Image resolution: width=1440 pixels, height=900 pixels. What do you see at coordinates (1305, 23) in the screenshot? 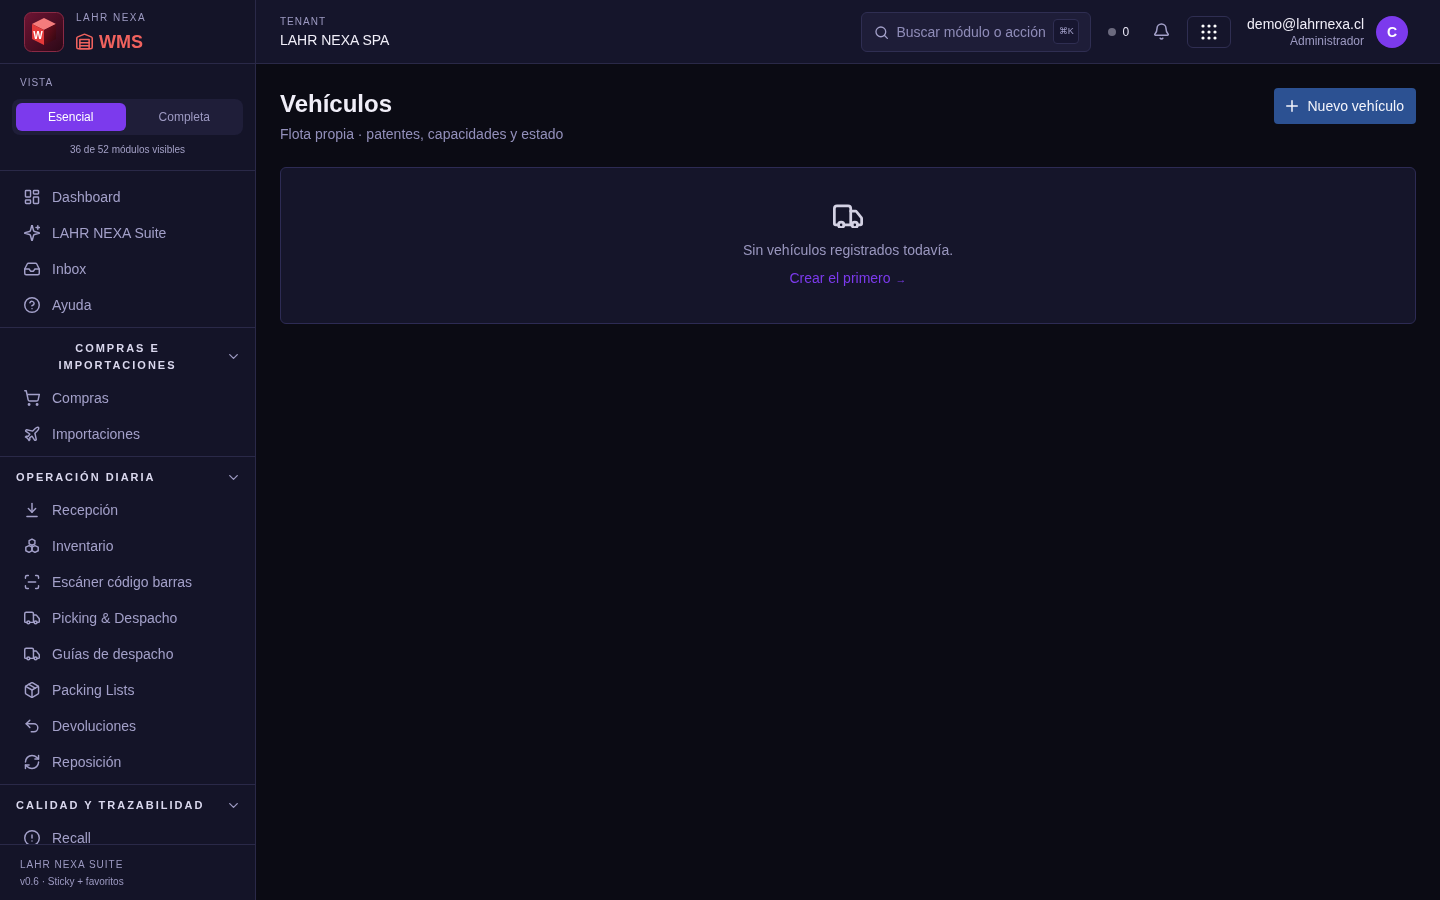
I see `user-email: demo@lahrnexa.cl` at bounding box center [1305, 23].